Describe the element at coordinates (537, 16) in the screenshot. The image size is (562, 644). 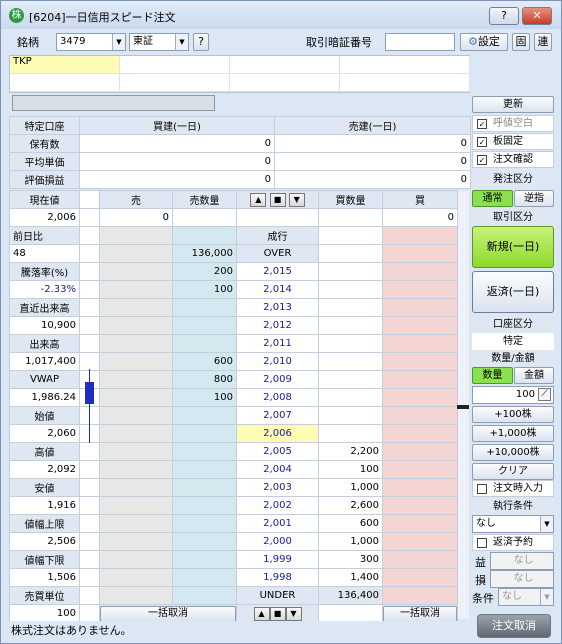
I see `close-button: ✕` at that location.